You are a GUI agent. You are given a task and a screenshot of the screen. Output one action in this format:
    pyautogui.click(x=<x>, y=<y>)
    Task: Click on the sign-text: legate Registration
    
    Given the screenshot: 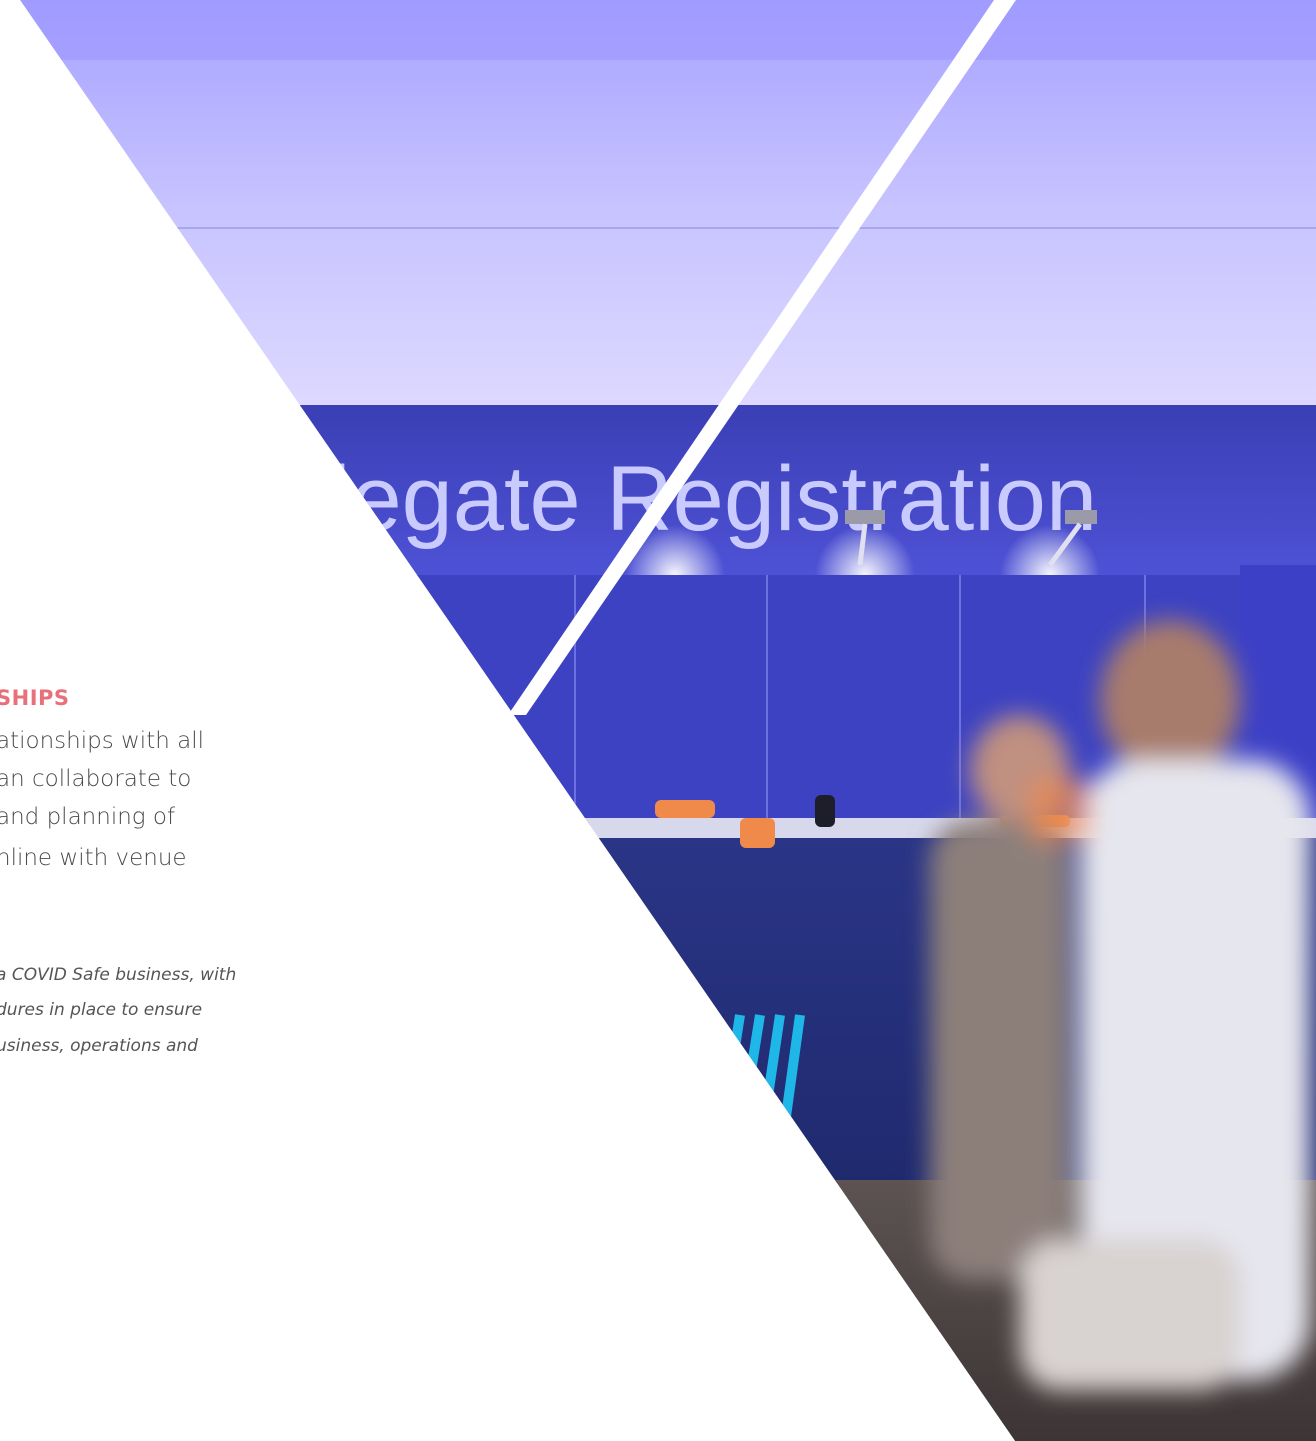 What is the action you would take?
    pyautogui.click(x=713, y=499)
    